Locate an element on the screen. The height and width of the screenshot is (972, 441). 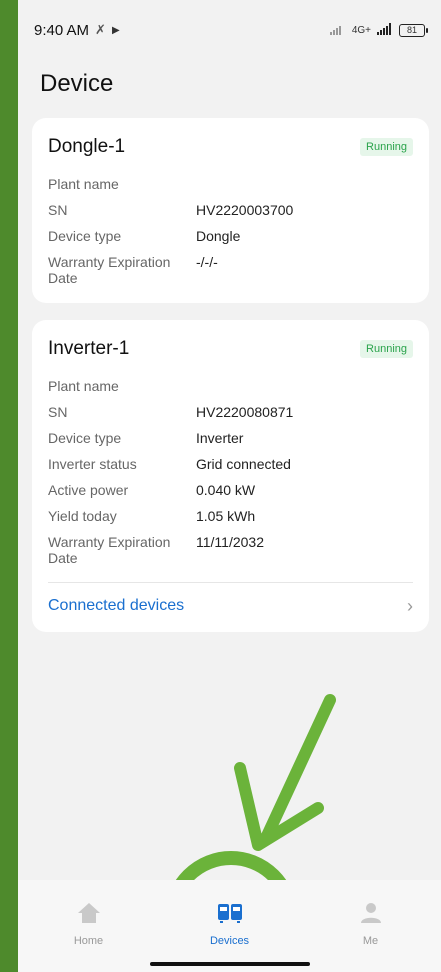
battery-level: 81 is located at coordinates (411, 30).